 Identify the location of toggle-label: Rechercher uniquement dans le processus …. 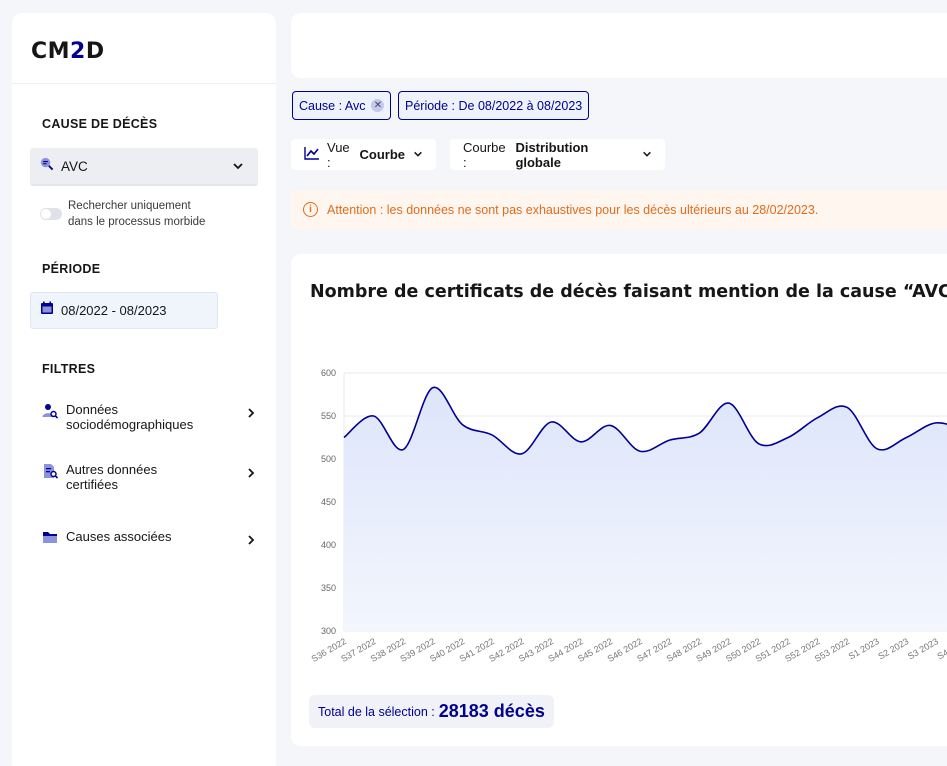
(137, 214).